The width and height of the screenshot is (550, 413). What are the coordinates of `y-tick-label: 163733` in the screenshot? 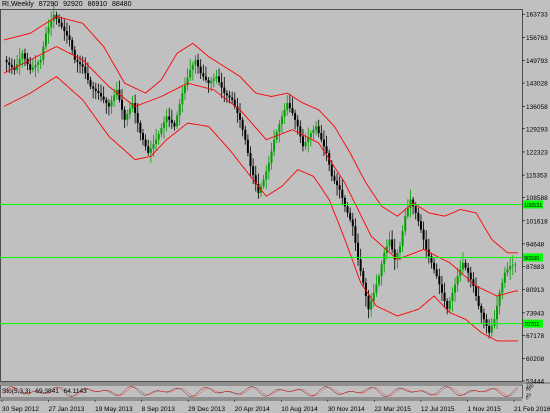 It's located at (537, 15).